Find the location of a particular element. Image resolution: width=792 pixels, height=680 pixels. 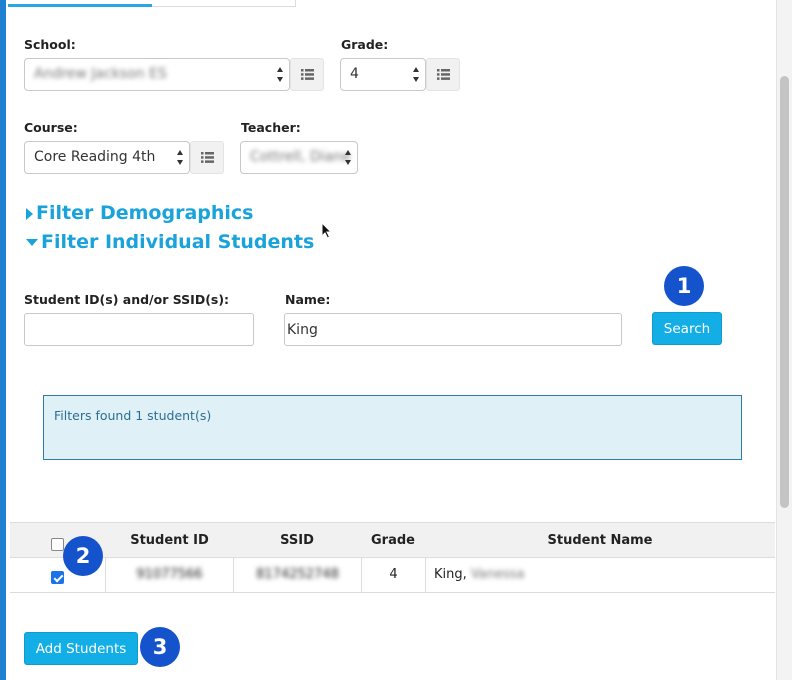

filter-individual-label: Filter Individual Students is located at coordinates (178, 242).